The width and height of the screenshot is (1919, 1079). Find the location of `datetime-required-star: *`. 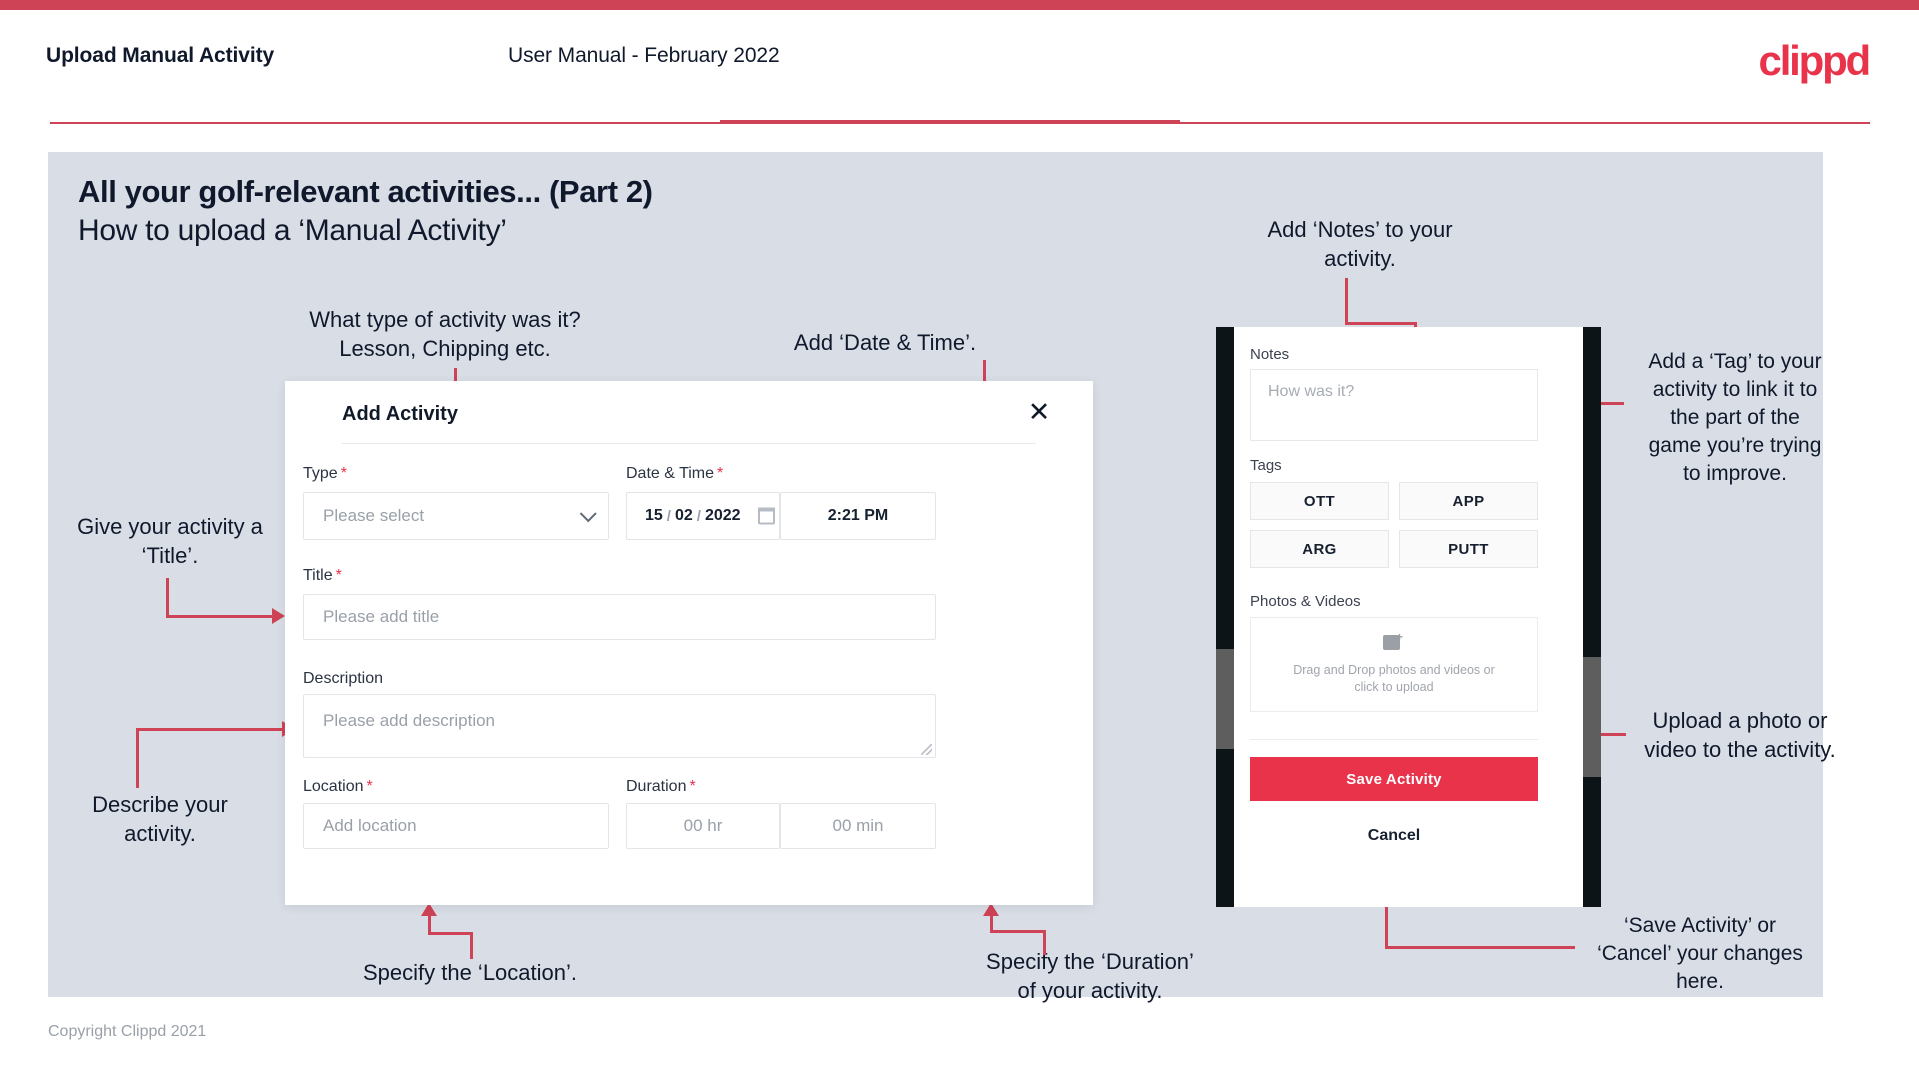

datetime-required-star: * is located at coordinates (720, 473).